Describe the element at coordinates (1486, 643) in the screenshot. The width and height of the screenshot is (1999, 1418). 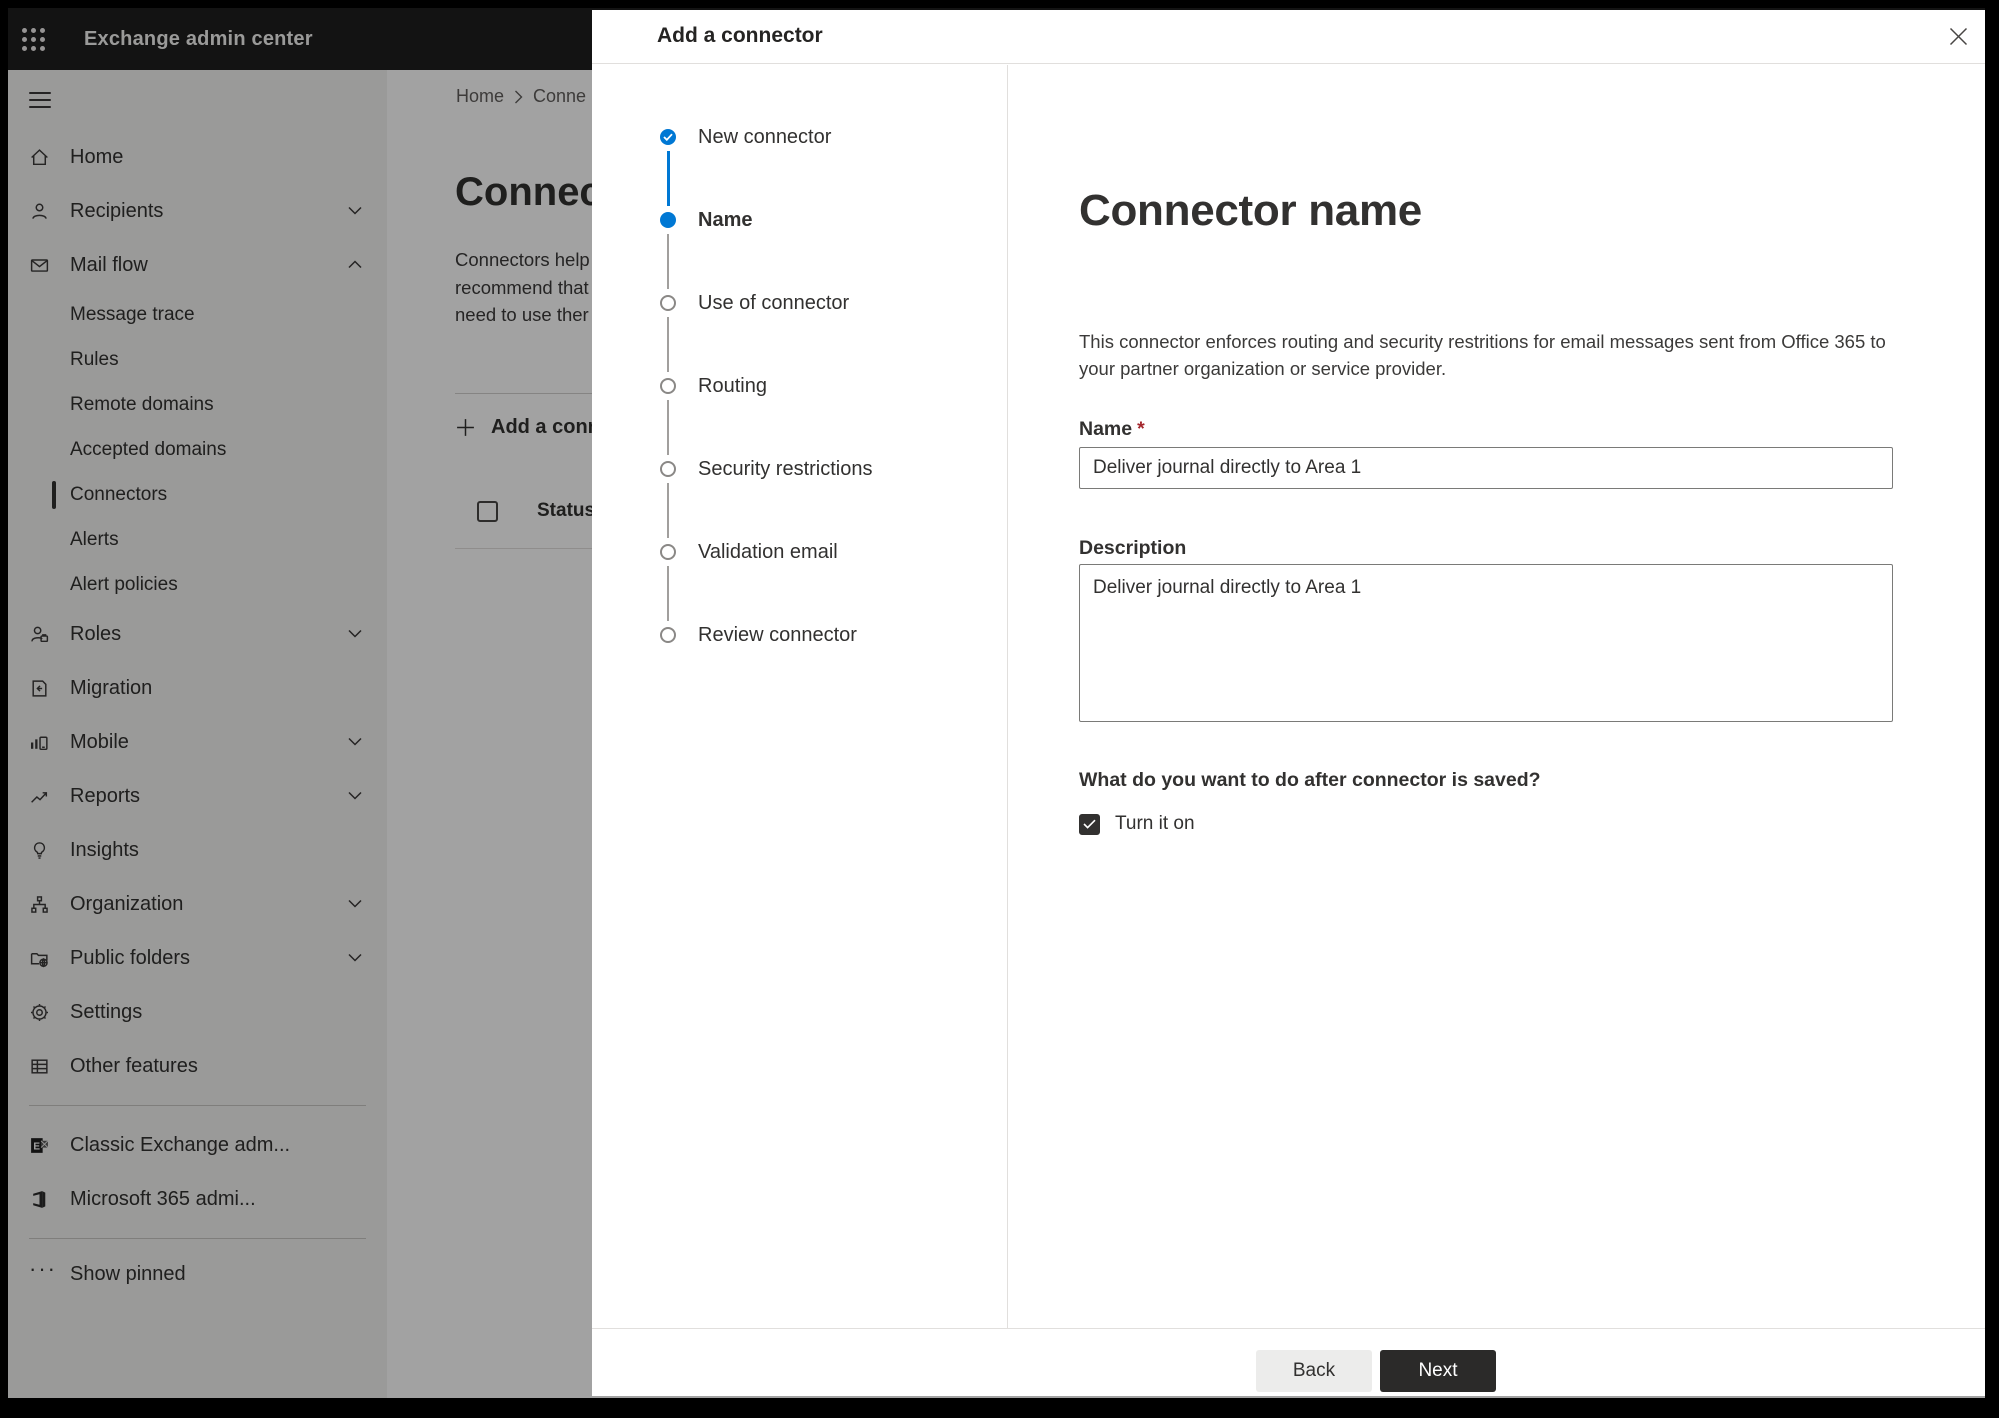
I see `description-textarea: Deliver journal directly to Area 1` at that location.